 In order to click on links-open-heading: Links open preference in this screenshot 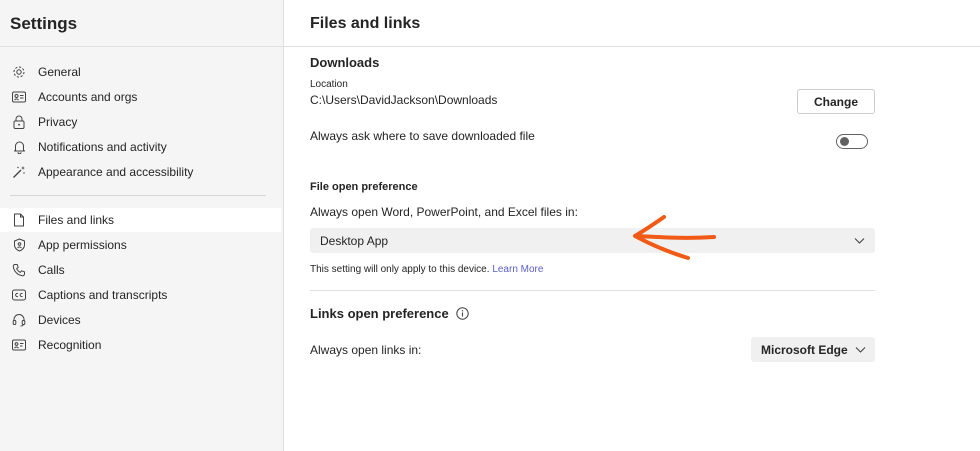, I will do `click(390, 314)`.